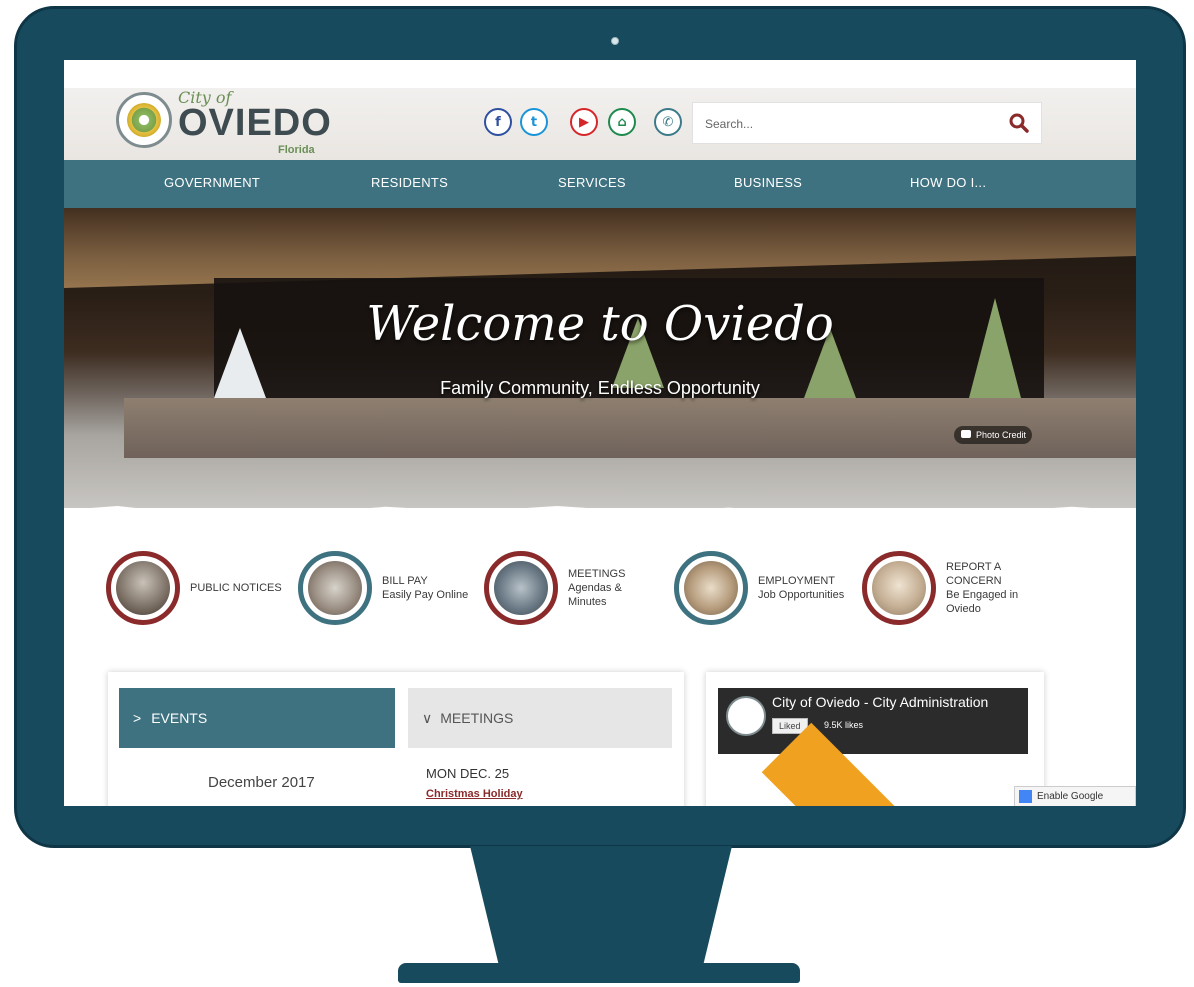 This screenshot has width=1194, height=987. What do you see at coordinates (797, 581) in the screenshot?
I see `quick-link-title: EMPLOYMENT` at bounding box center [797, 581].